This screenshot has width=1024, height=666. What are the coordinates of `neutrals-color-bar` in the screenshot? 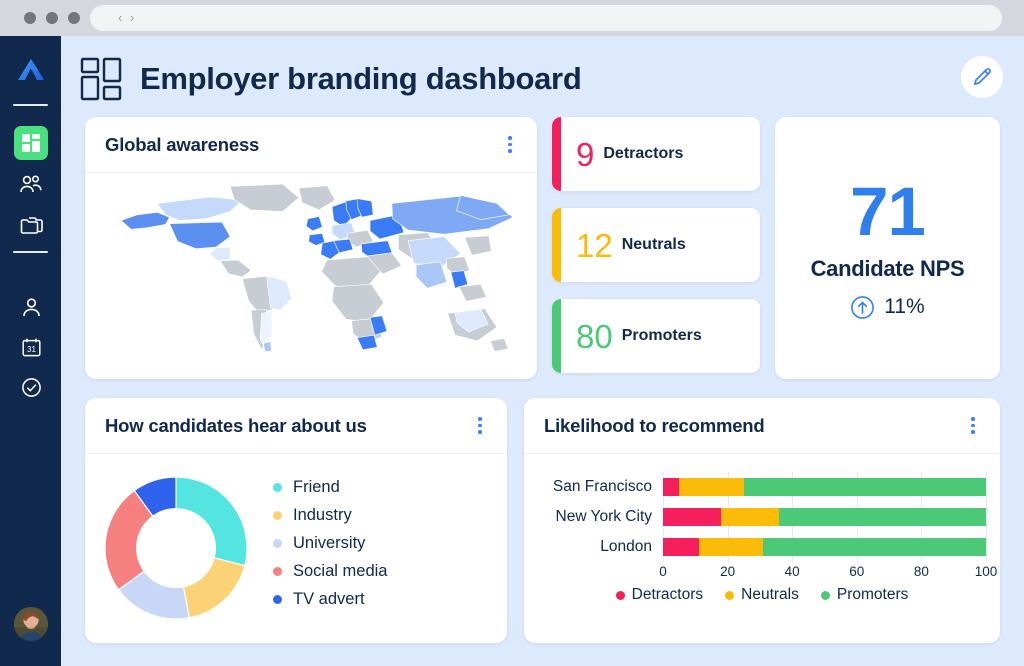 It's located at (556, 245).